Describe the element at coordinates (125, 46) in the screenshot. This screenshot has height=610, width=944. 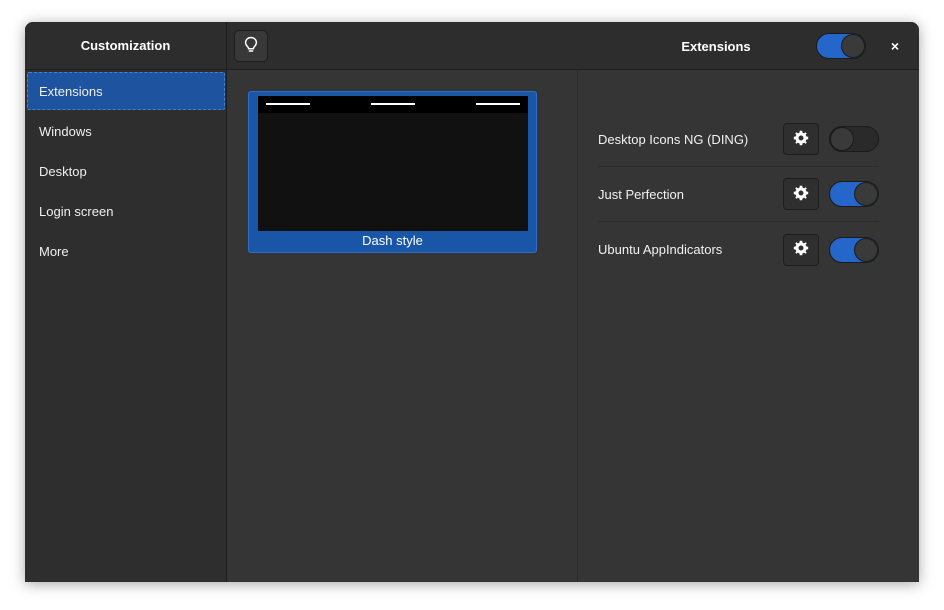
I see `sidebar-title: Customization` at that location.